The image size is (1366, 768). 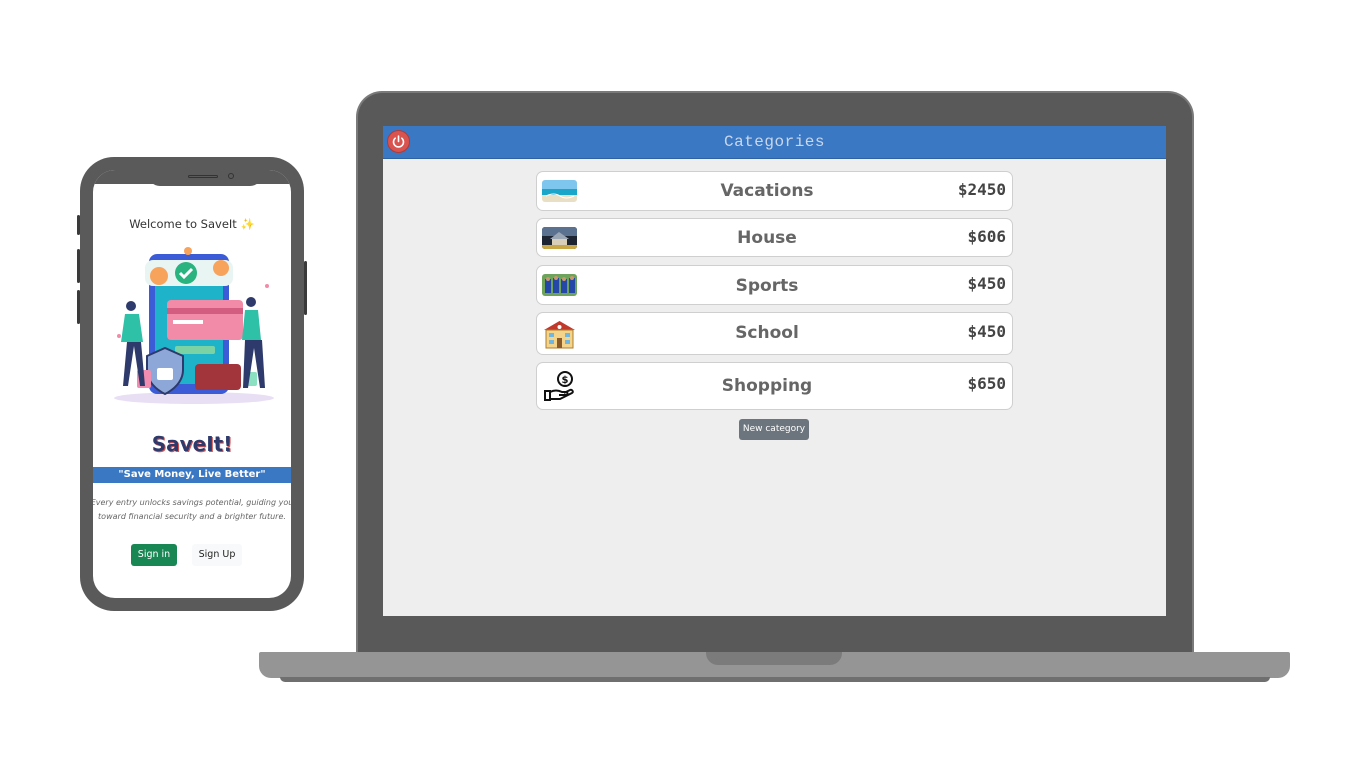 I want to click on speaker-grille, so click(x=203, y=176).